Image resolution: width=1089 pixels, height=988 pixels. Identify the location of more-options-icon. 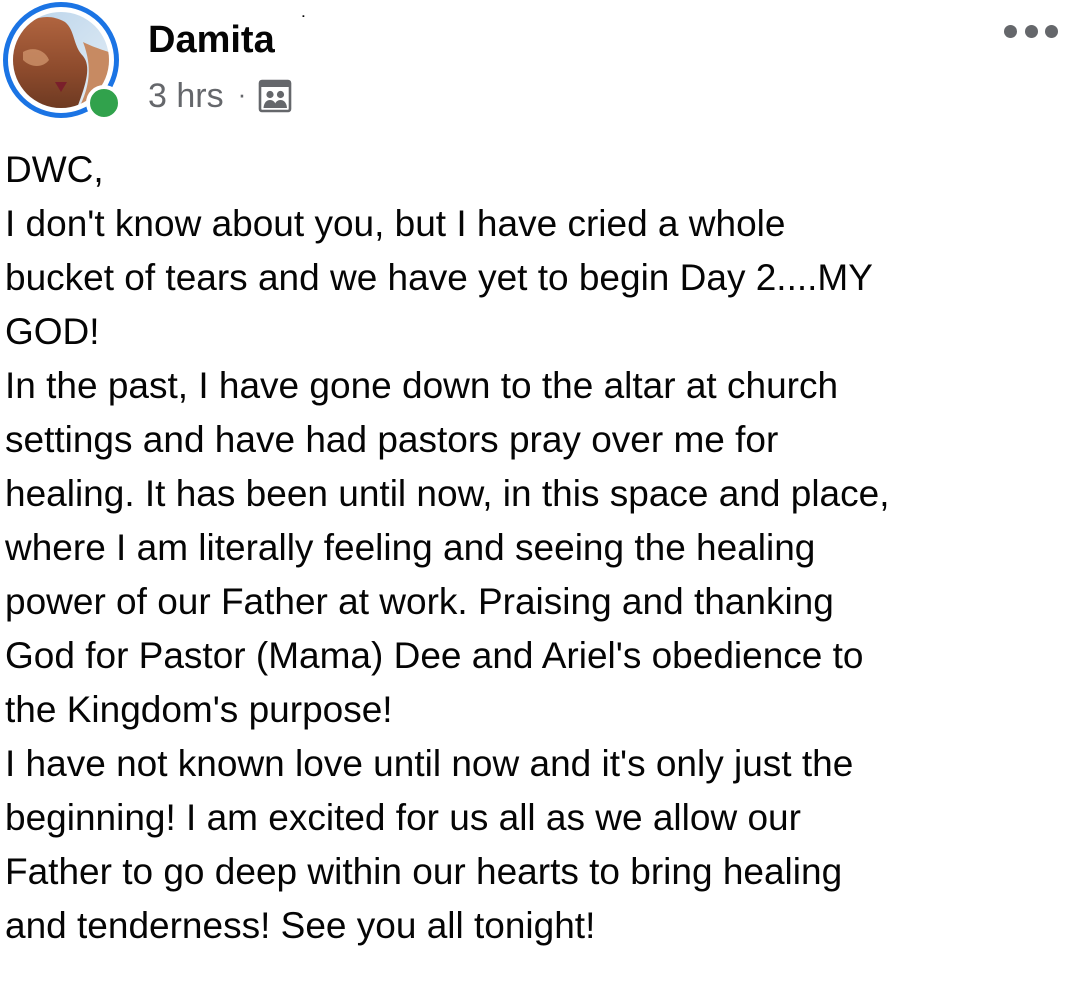
(1031, 31).